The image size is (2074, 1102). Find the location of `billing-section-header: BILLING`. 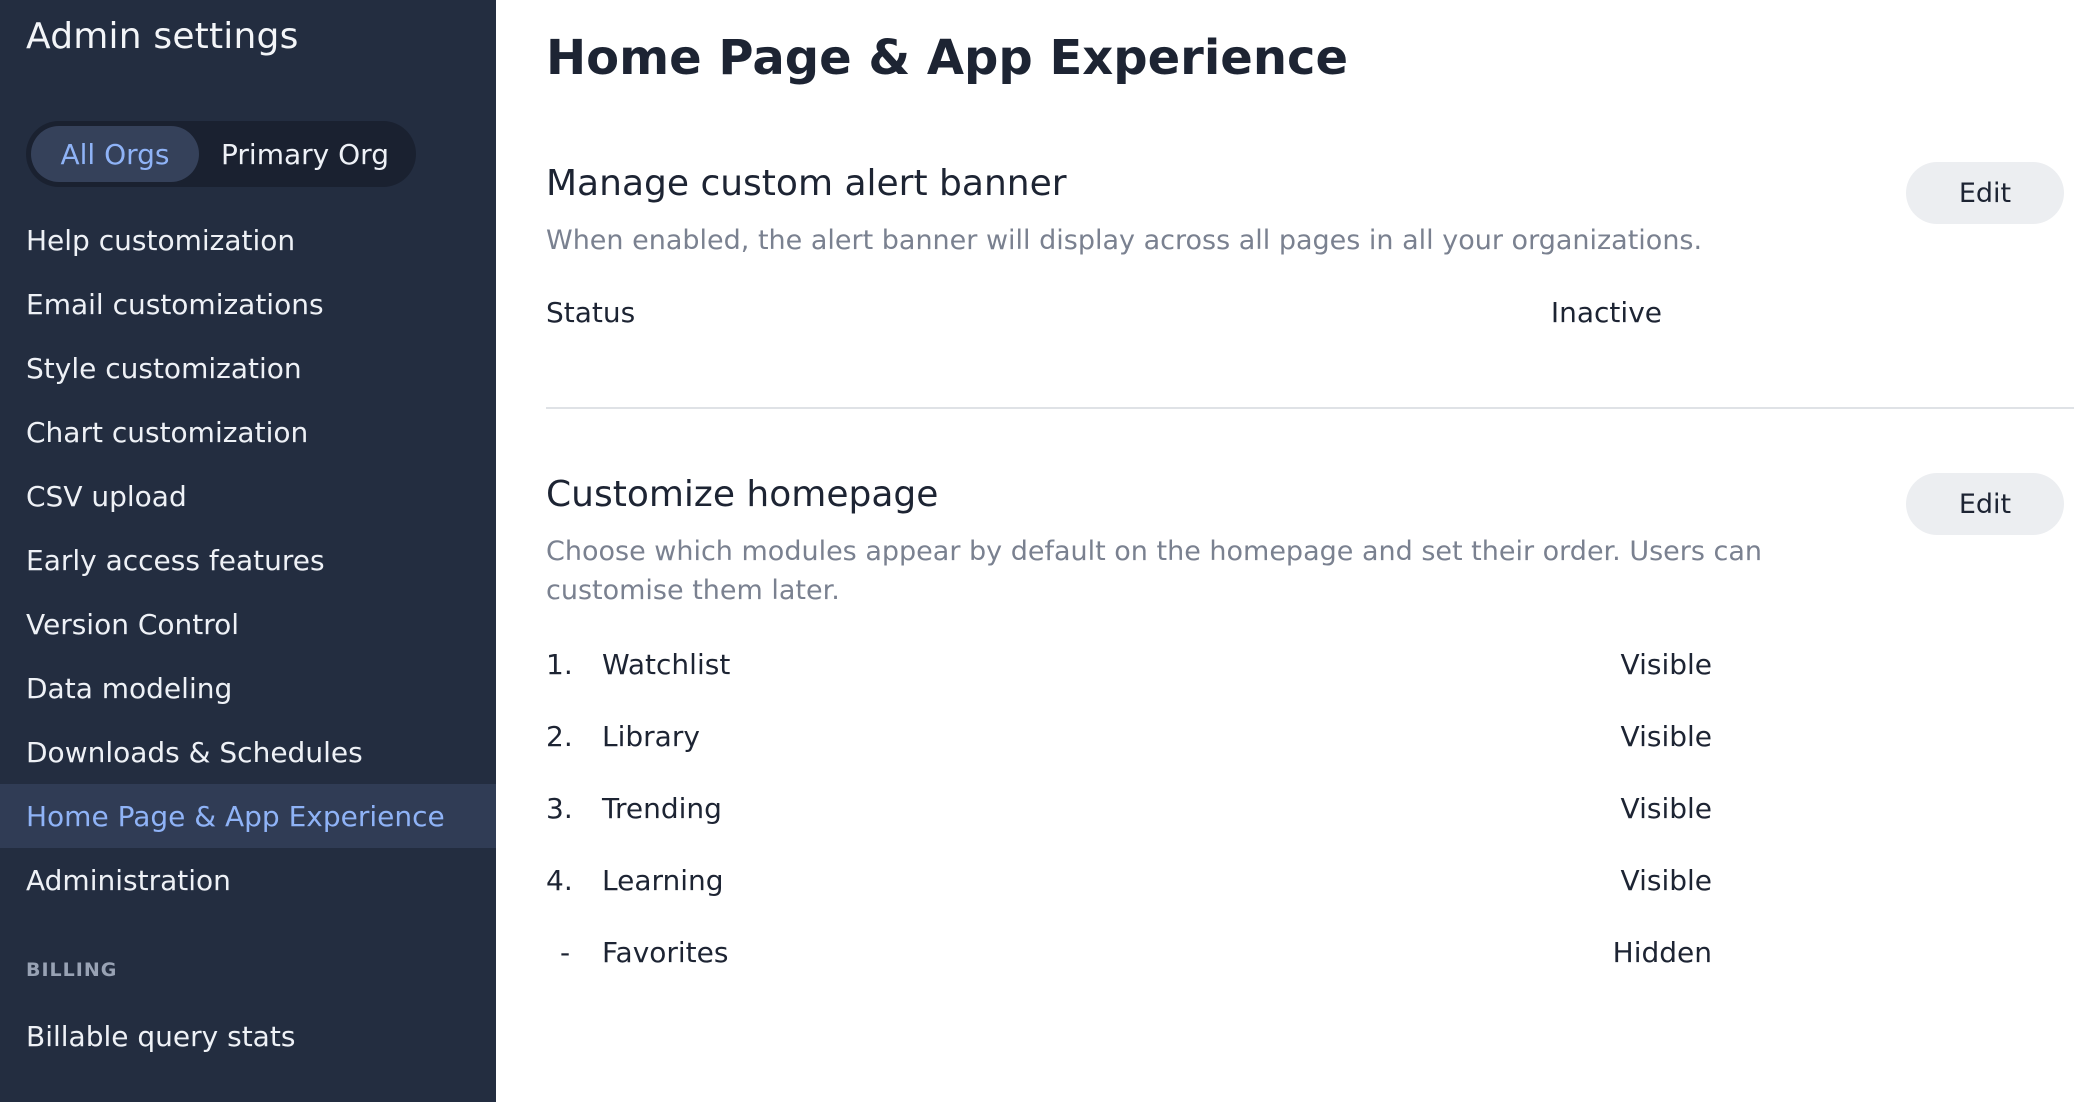

billing-section-header: BILLING is located at coordinates (72, 970).